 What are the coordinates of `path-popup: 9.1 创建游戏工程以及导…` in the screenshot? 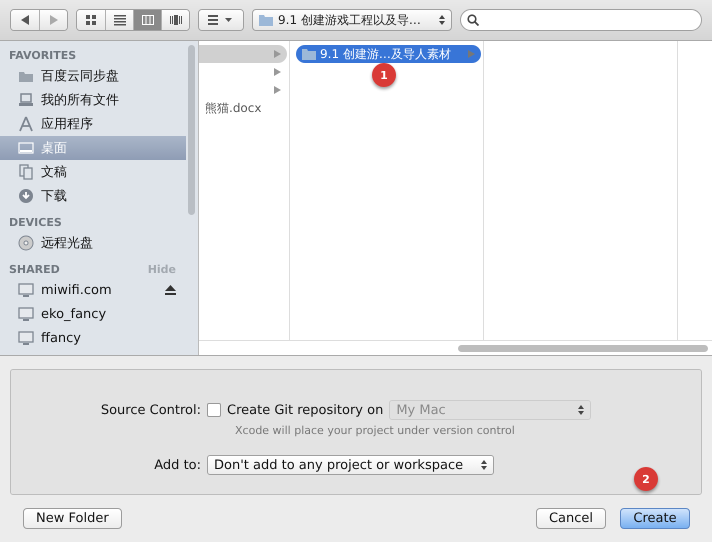 It's located at (352, 20).